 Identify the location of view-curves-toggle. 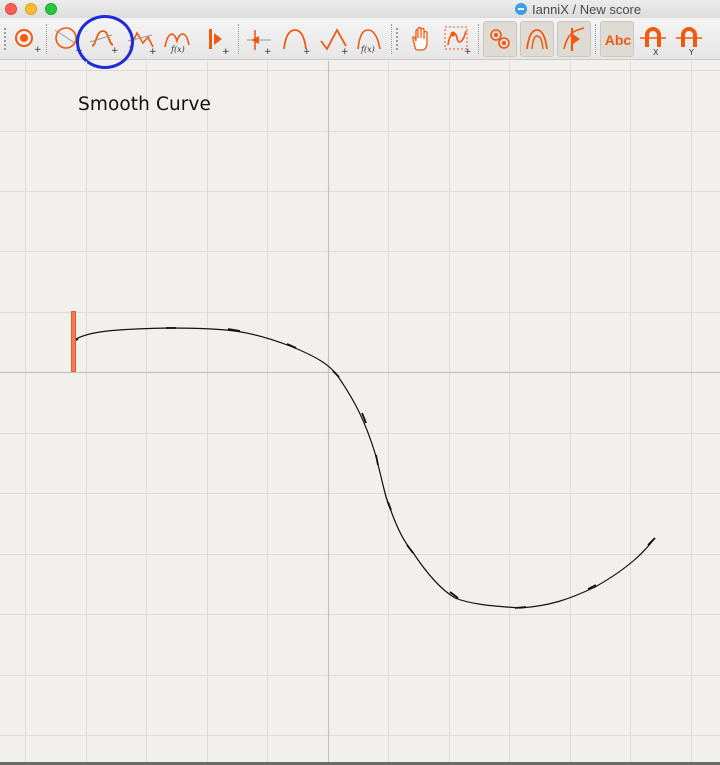
(537, 39).